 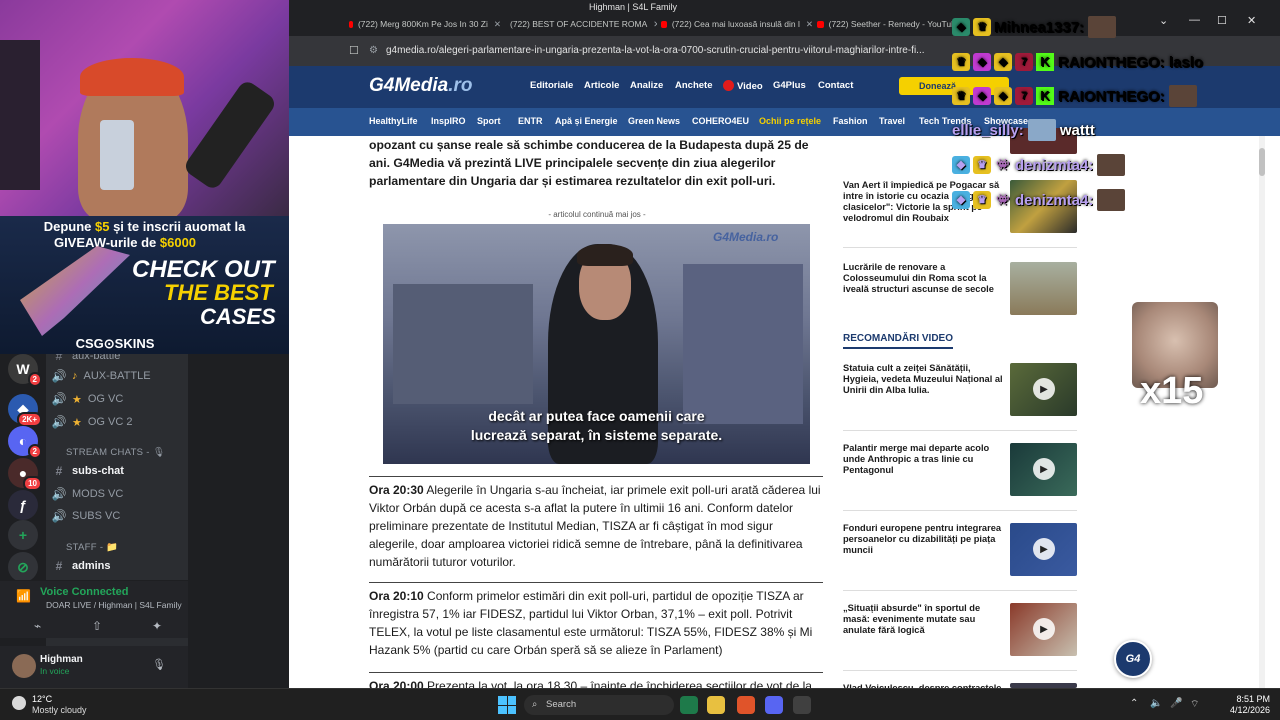 I want to click on subnav-item: COHERO4EU, so click(x=720, y=121).